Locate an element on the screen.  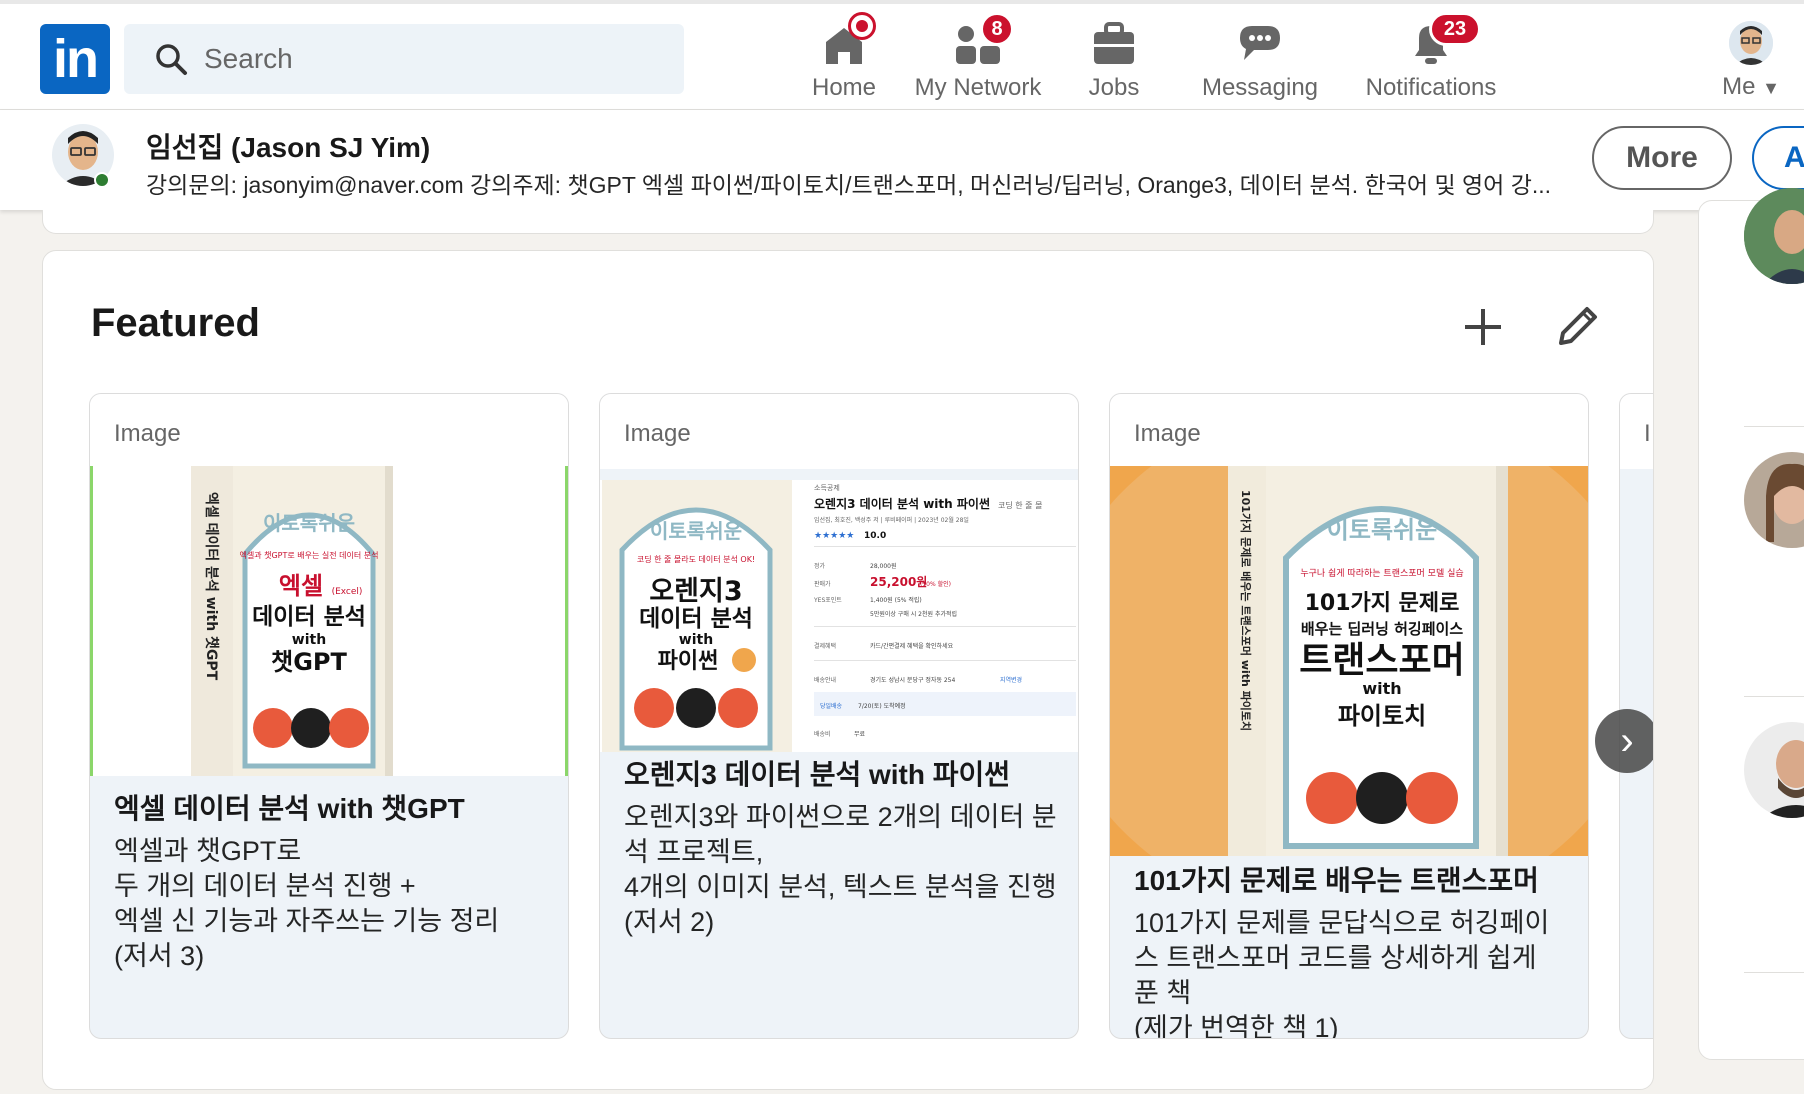
nav-me-label: Me ▼ is located at coordinates (1751, 87).